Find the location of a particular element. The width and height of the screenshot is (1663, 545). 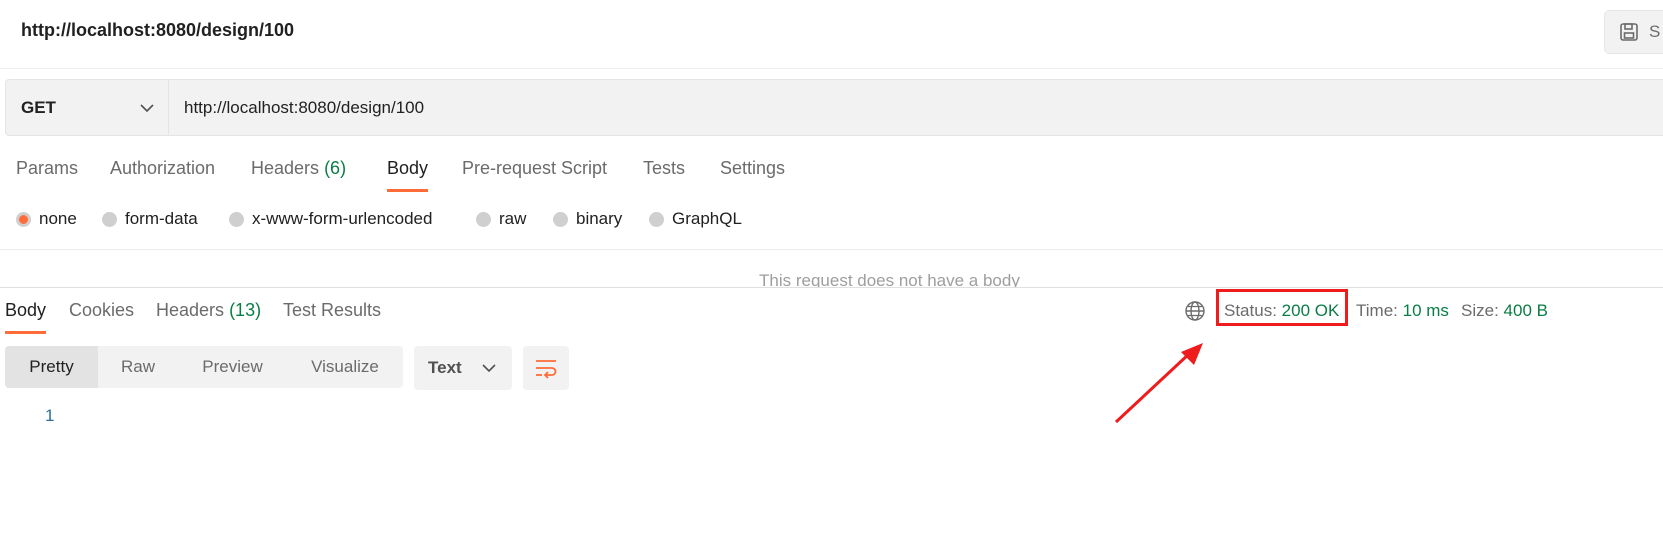

response-size: Size: 400 B is located at coordinates (1504, 311).